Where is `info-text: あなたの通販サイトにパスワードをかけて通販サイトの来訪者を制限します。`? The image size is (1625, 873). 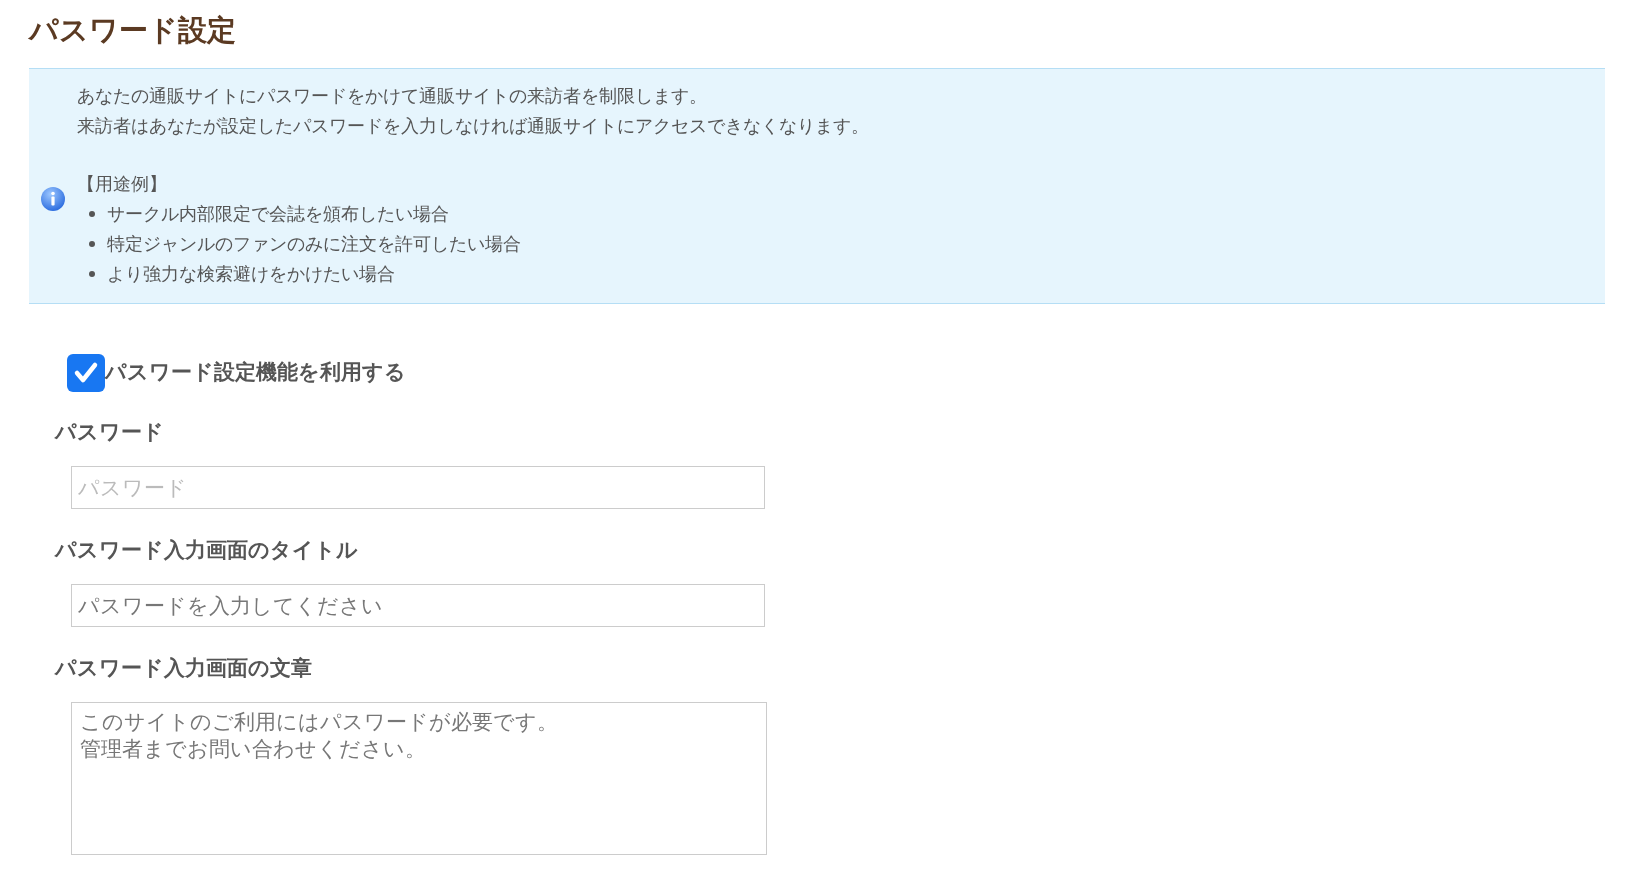 info-text: あなたの通販サイトにパスワードをかけて通販サイトの来訪者を制限します。 is located at coordinates (392, 96).